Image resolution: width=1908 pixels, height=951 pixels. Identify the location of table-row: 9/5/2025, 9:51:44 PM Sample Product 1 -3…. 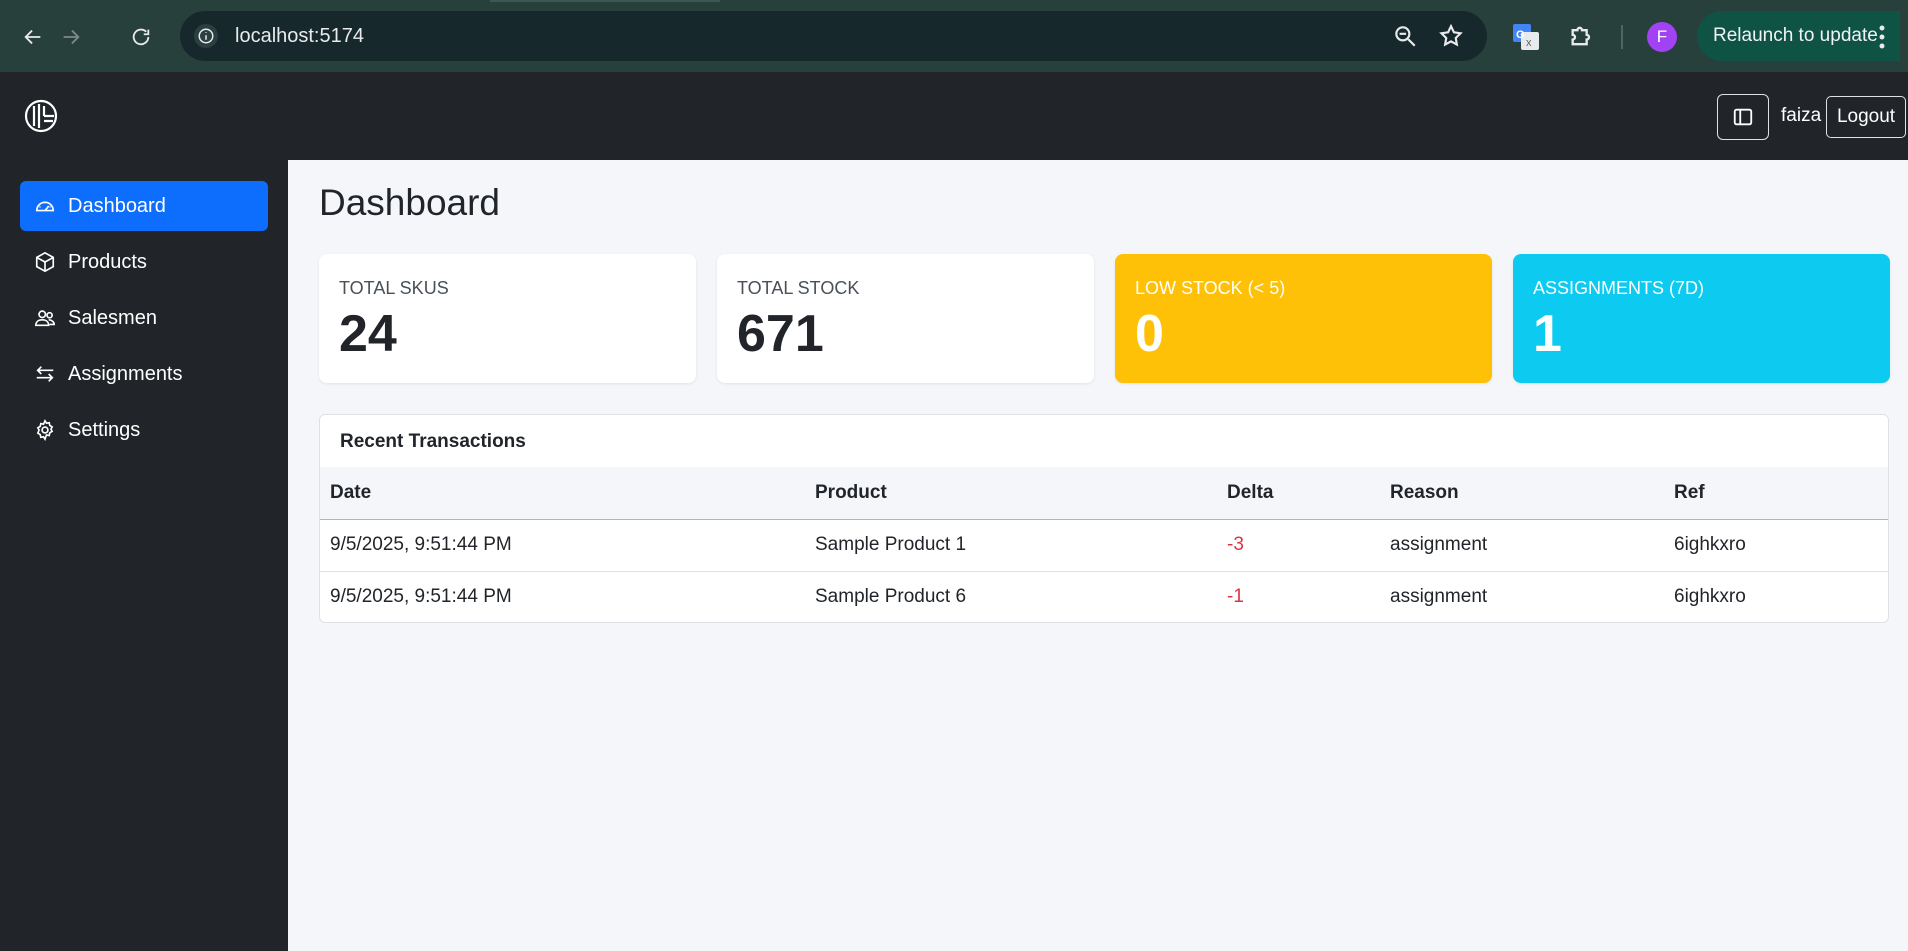
(1104, 545).